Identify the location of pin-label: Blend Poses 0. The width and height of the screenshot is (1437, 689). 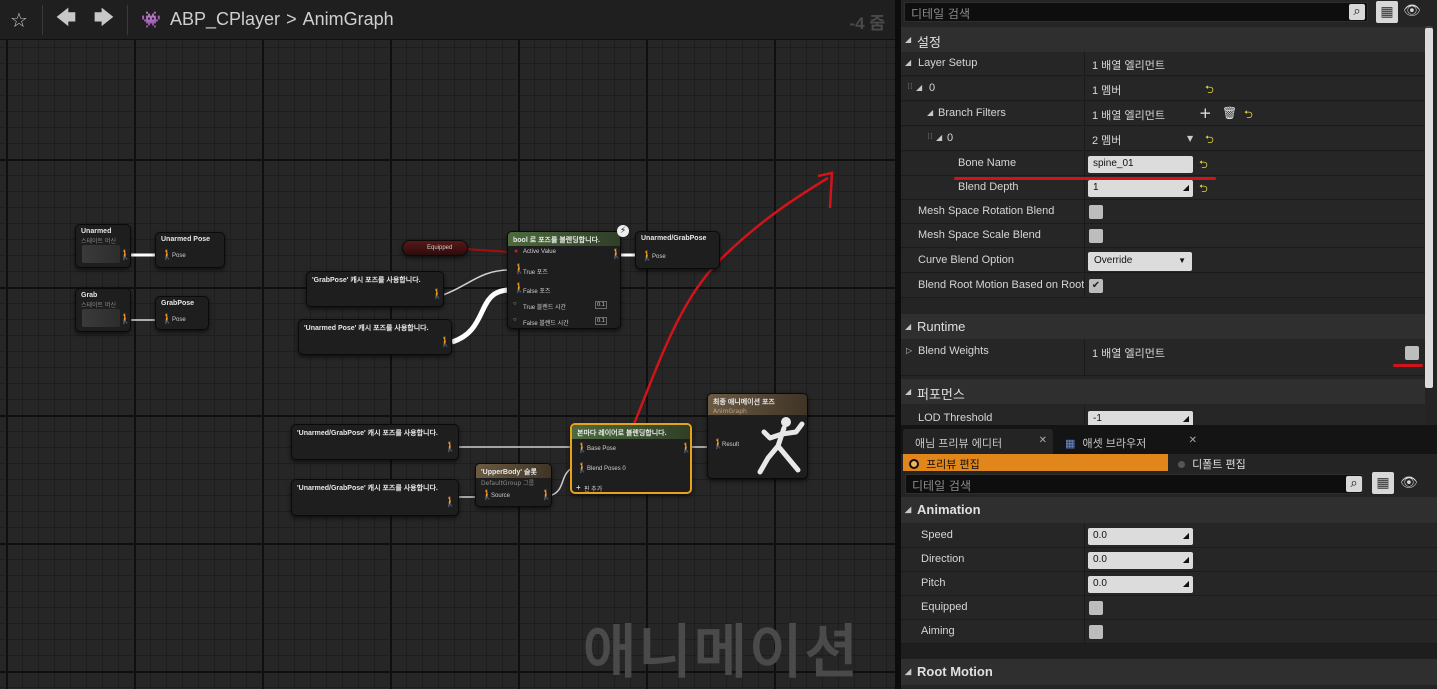
(606, 469).